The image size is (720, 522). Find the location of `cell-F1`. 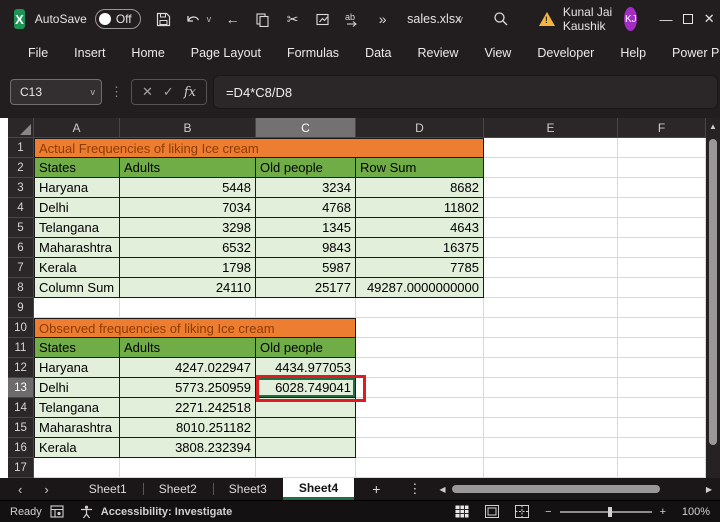

cell-F1 is located at coordinates (662, 148).